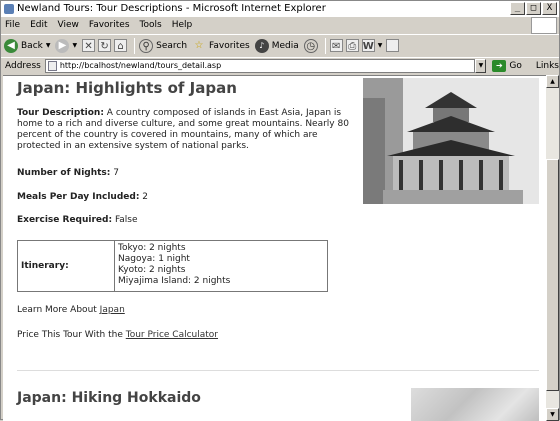 The image size is (560, 421). What do you see at coordinates (280, 25) in the screenshot?
I see `menu-bar: File Edit View Favorites Tools Help` at bounding box center [280, 25].